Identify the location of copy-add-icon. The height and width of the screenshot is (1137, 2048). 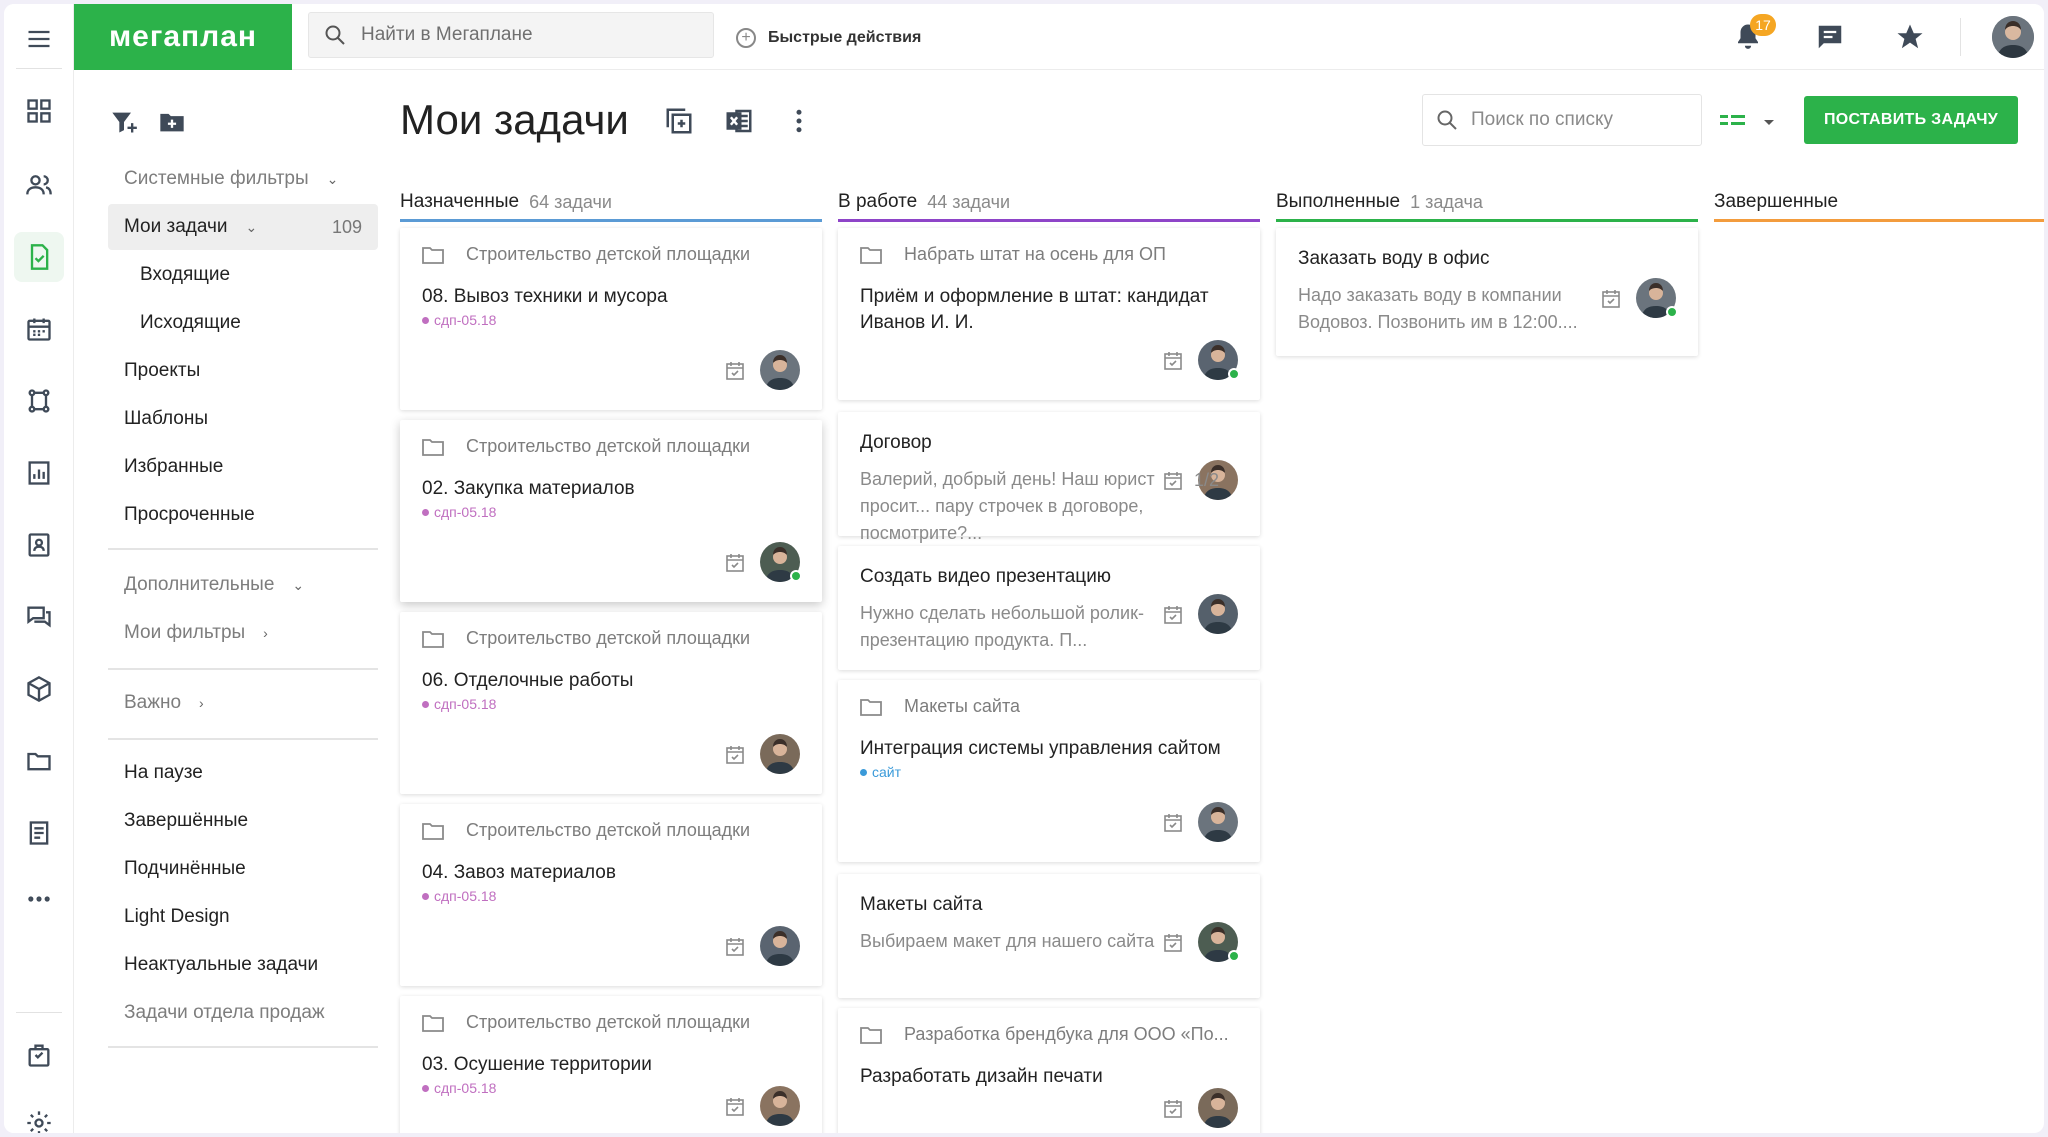
(679, 121).